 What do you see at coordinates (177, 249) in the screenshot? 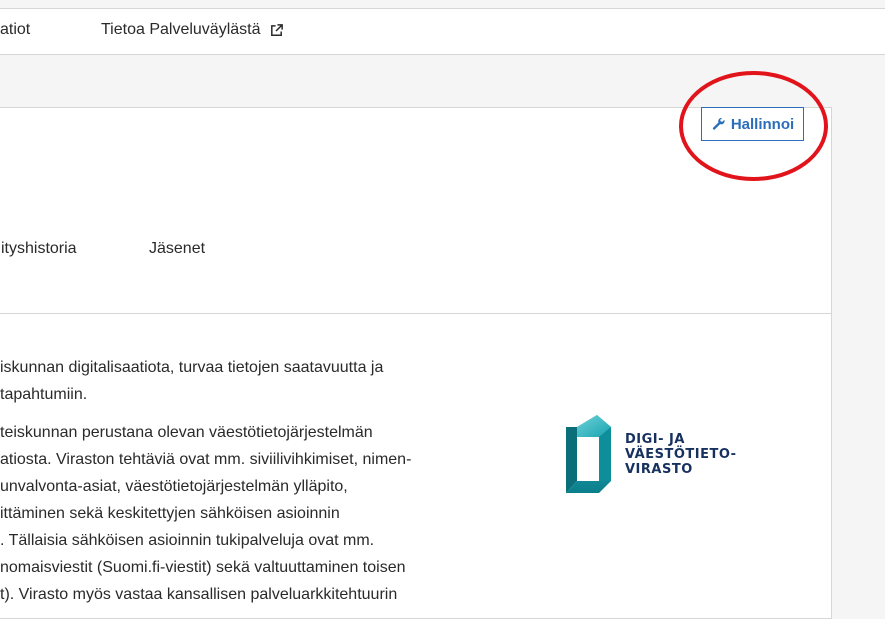
I see `tab-members: Jäsenet` at bounding box center [177, 249].